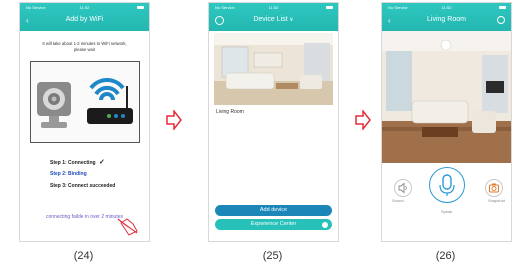 The height and width of the screenshot is (277, 519). What do you see at coordinates (84, 49) in the screenshot?
I see `info-line-2: please wait` at bounding box center [84, 49].